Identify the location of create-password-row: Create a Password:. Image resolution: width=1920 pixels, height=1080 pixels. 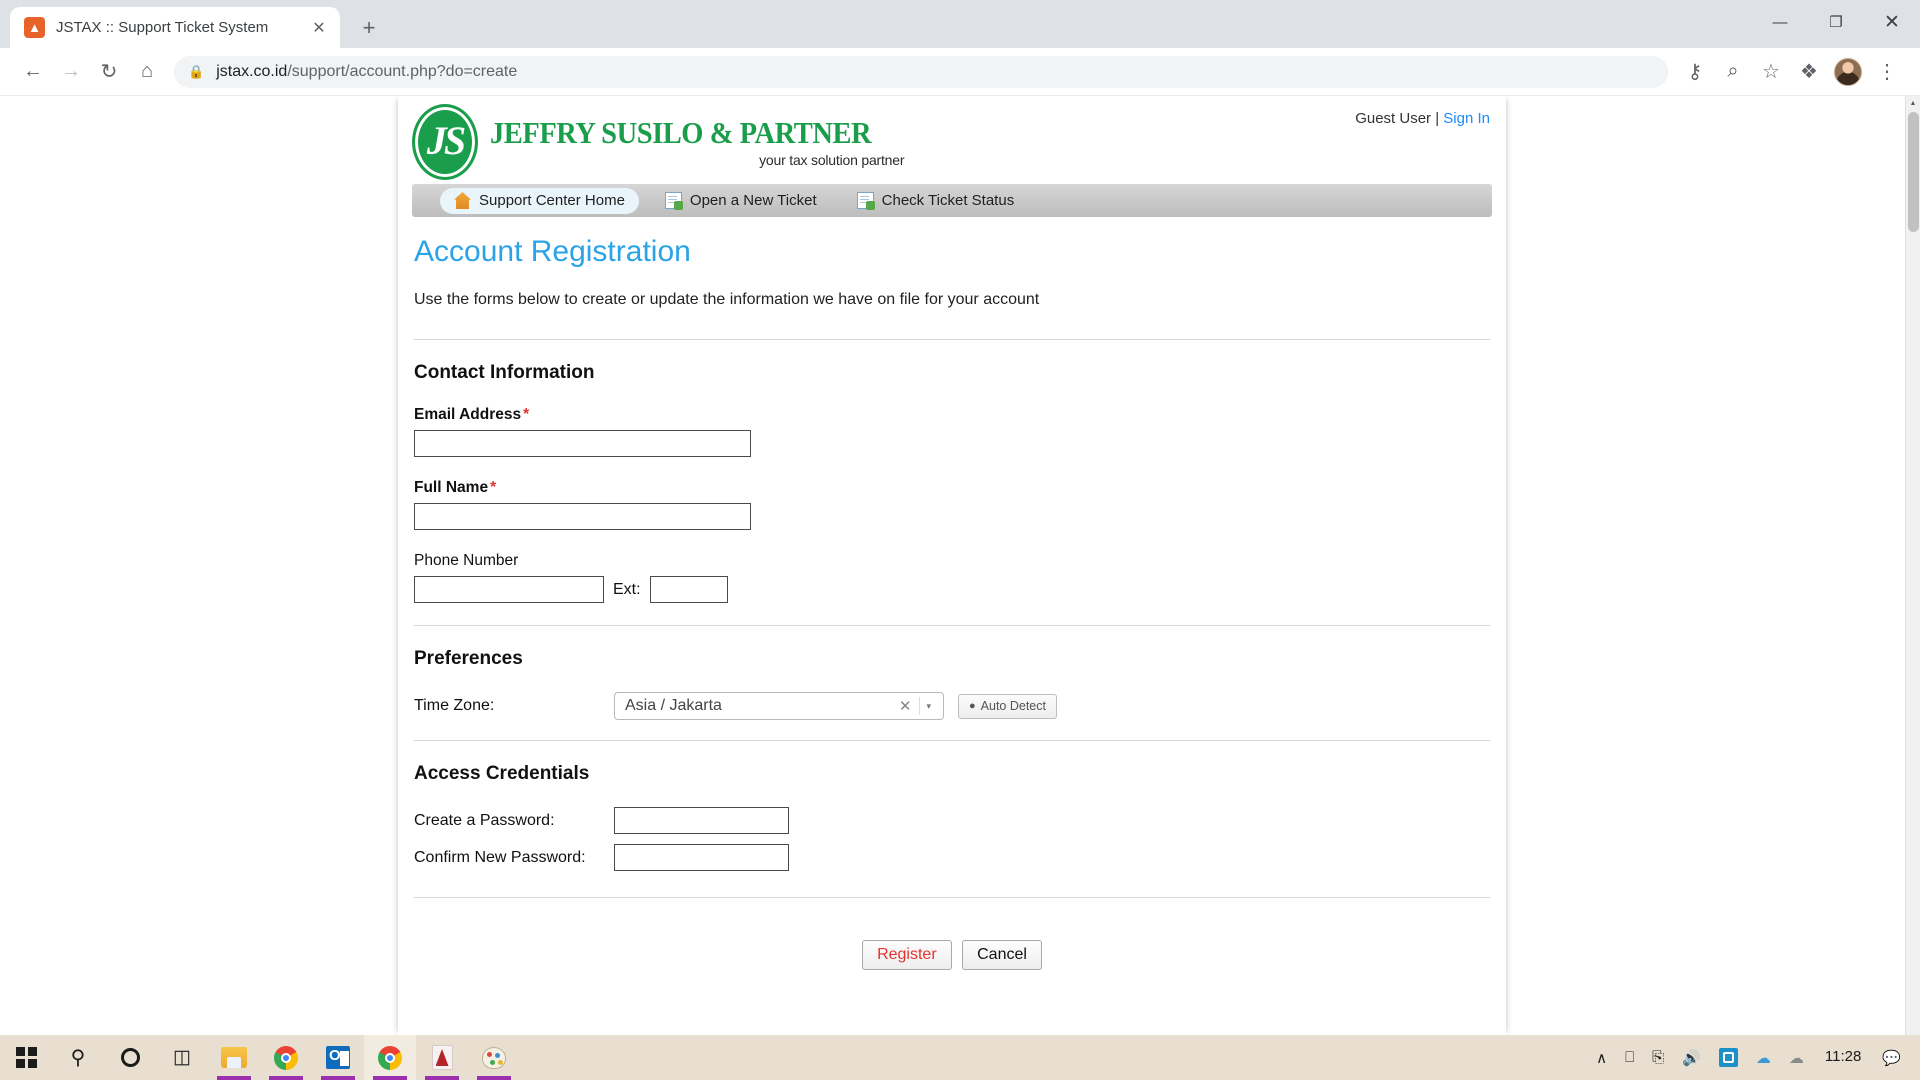
(952, 820).